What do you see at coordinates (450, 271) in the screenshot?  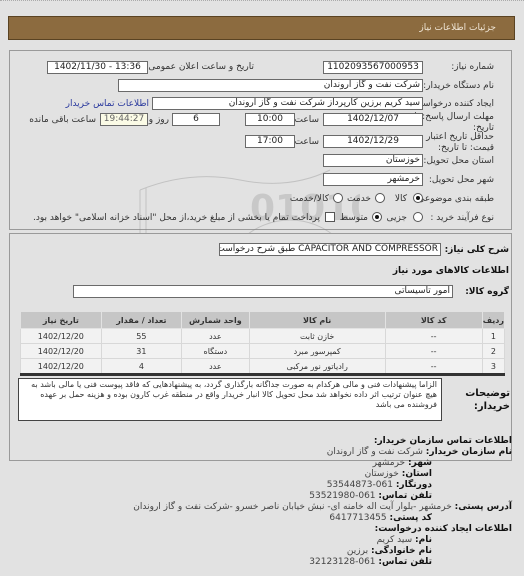 I see `goods-info-title: اطلاعات کالاهای مورد نیاز` at bounding box center [450, 271].